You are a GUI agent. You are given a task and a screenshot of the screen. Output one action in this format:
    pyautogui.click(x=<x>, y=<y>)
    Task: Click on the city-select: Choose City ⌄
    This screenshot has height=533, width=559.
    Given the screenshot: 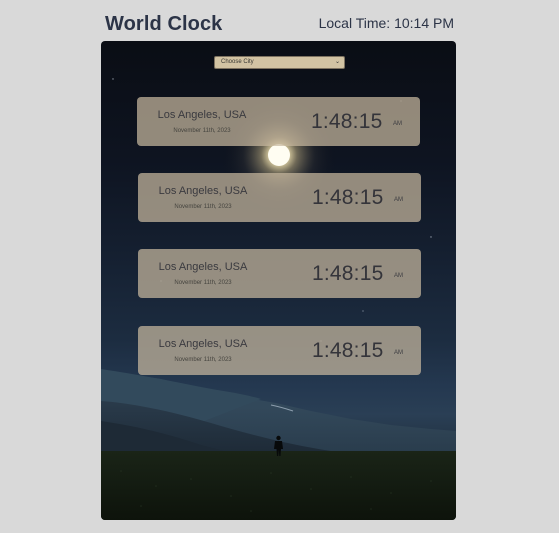 What is the action you would take?
    pyautogui.click(x=279, y=62)
    